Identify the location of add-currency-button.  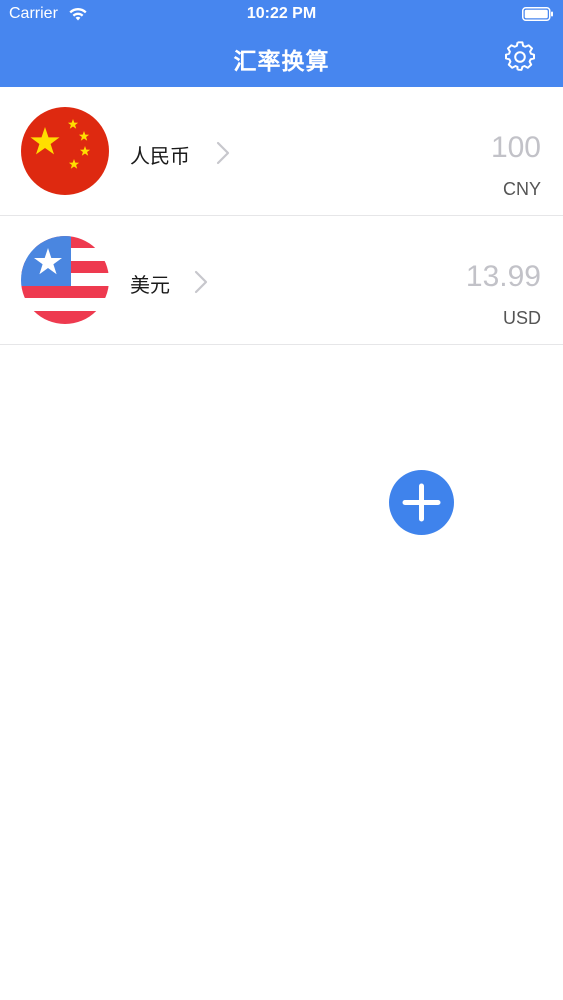
(421, 502).